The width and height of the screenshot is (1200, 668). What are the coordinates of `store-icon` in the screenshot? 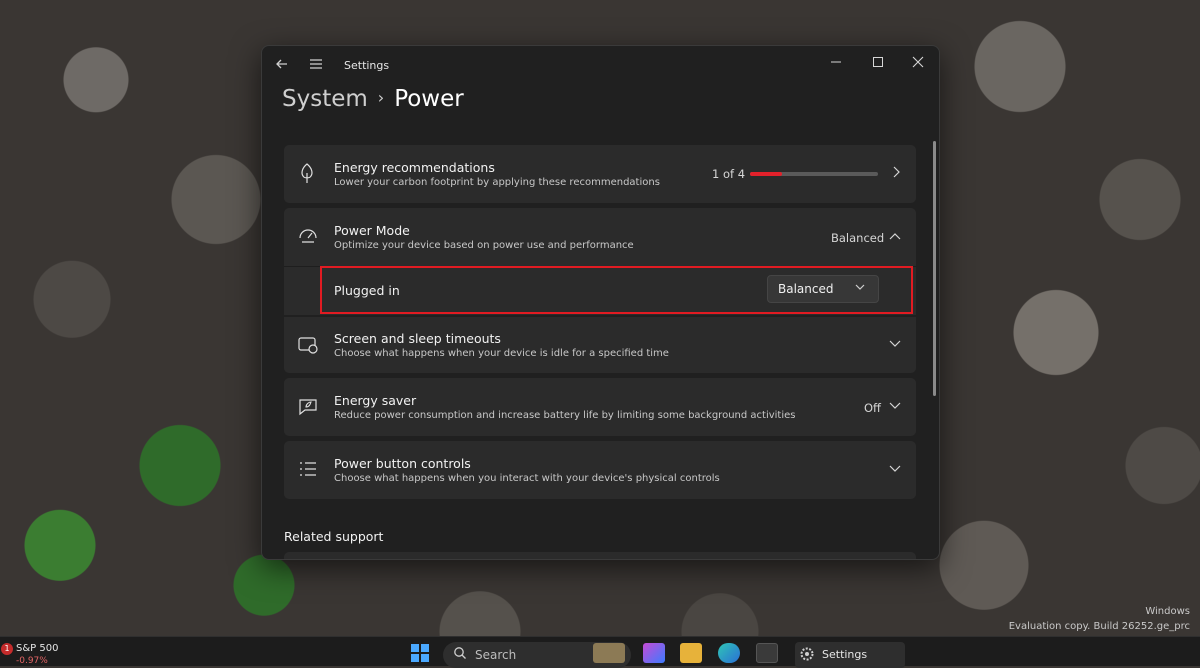 It's located at (767, 653).